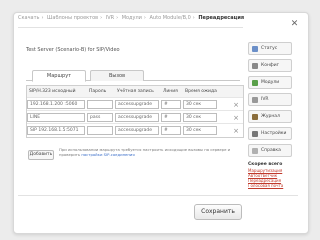 The width and height of the screenshot is (320, 240). I want to click on sidebar-button-label: Настройки, so click(274, 133).